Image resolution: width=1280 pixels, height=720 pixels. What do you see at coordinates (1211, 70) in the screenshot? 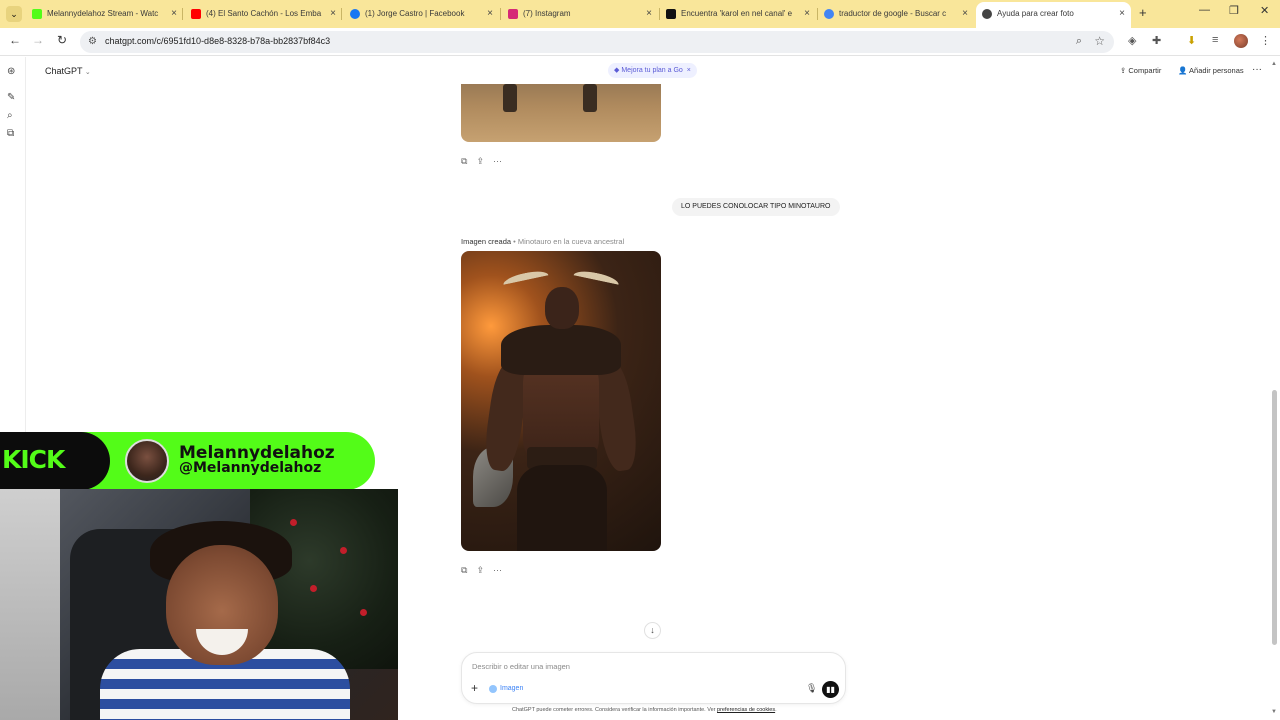
I see `add-people-button: 👤 Añadir personas` at bounding box center [1211, 70].